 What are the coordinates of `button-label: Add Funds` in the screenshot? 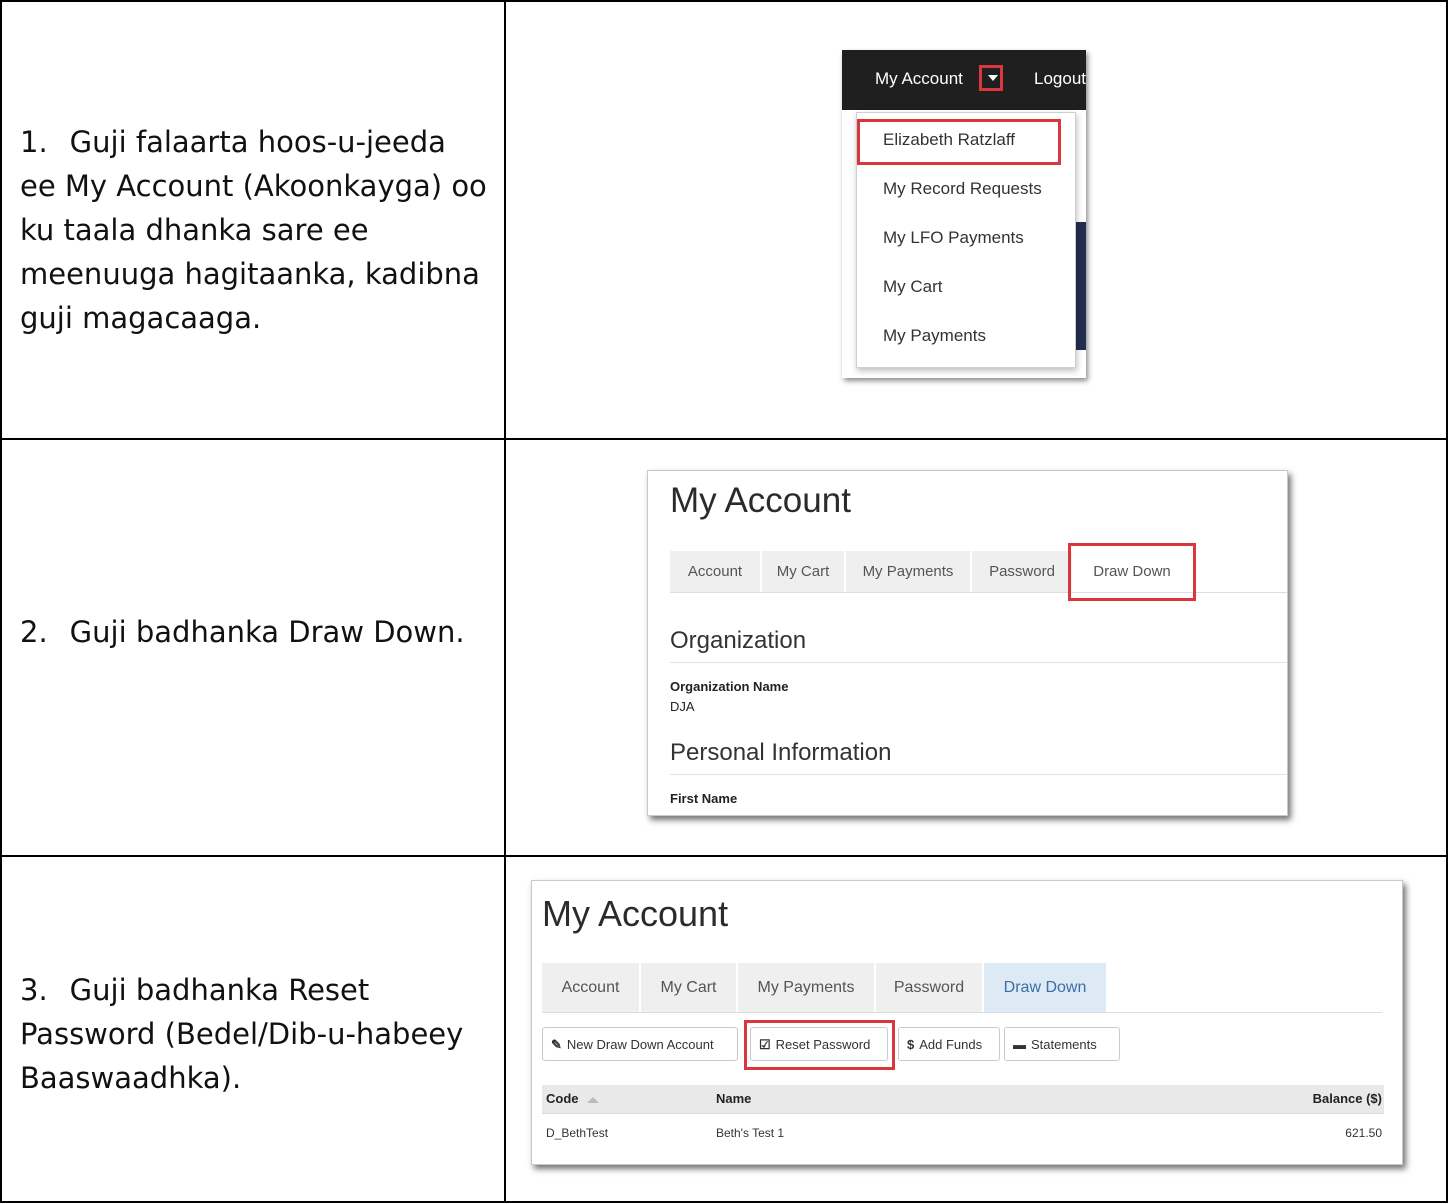 It's located at (951, 1044).